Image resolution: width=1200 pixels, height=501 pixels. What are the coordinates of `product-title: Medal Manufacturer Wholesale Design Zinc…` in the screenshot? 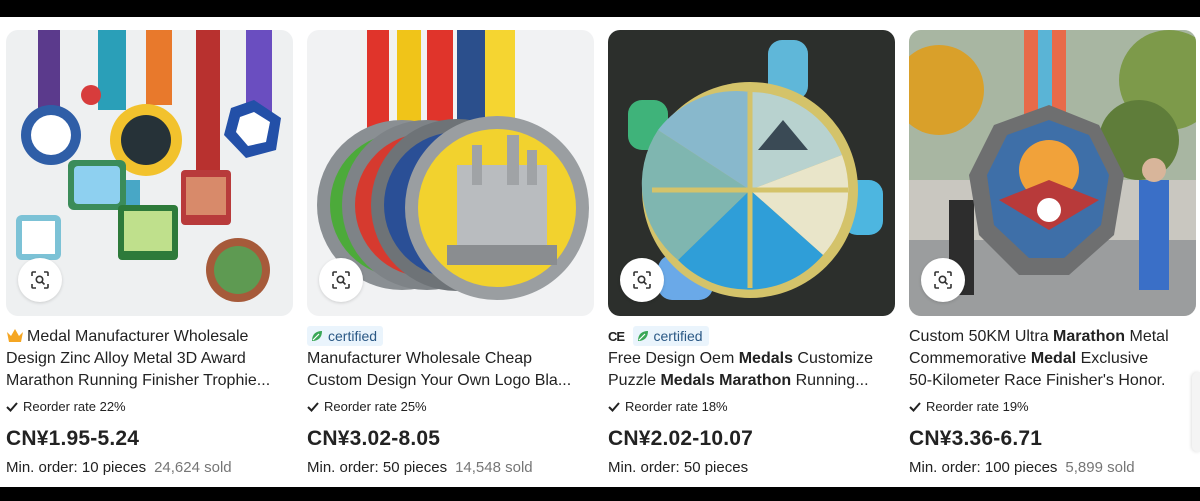 It's located at (149, 359).